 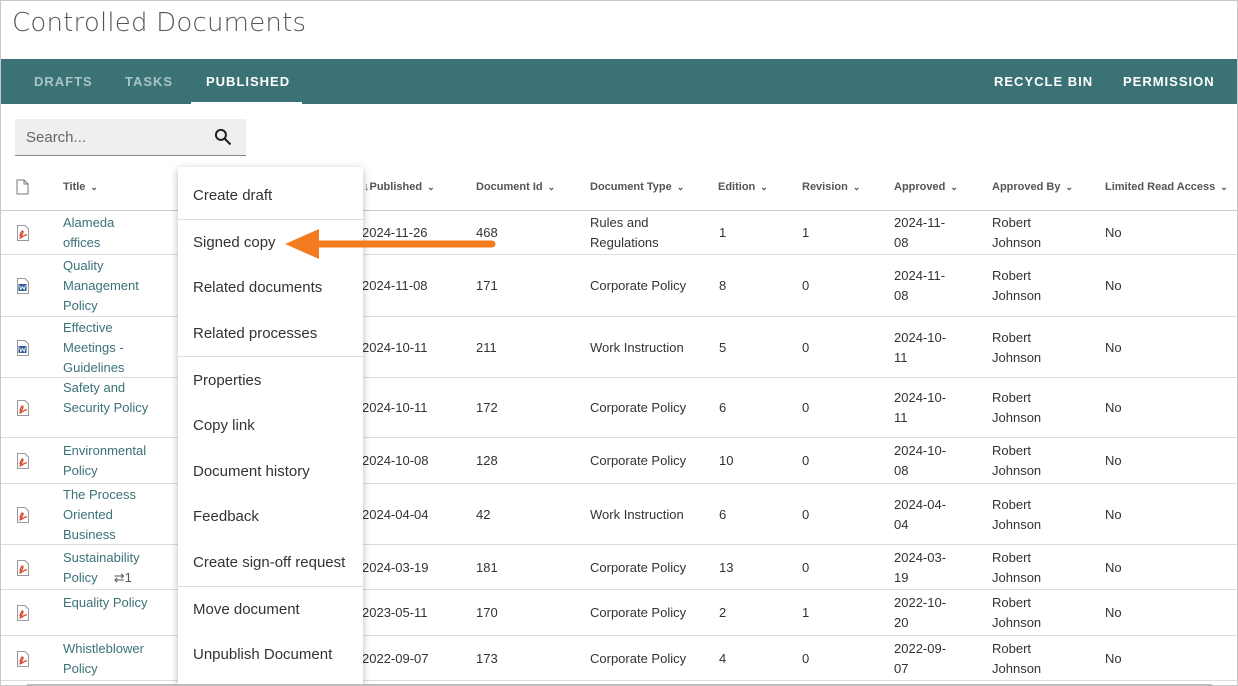 I want to click on tab-published: PUBLISHED, so click(x=248, y=81).